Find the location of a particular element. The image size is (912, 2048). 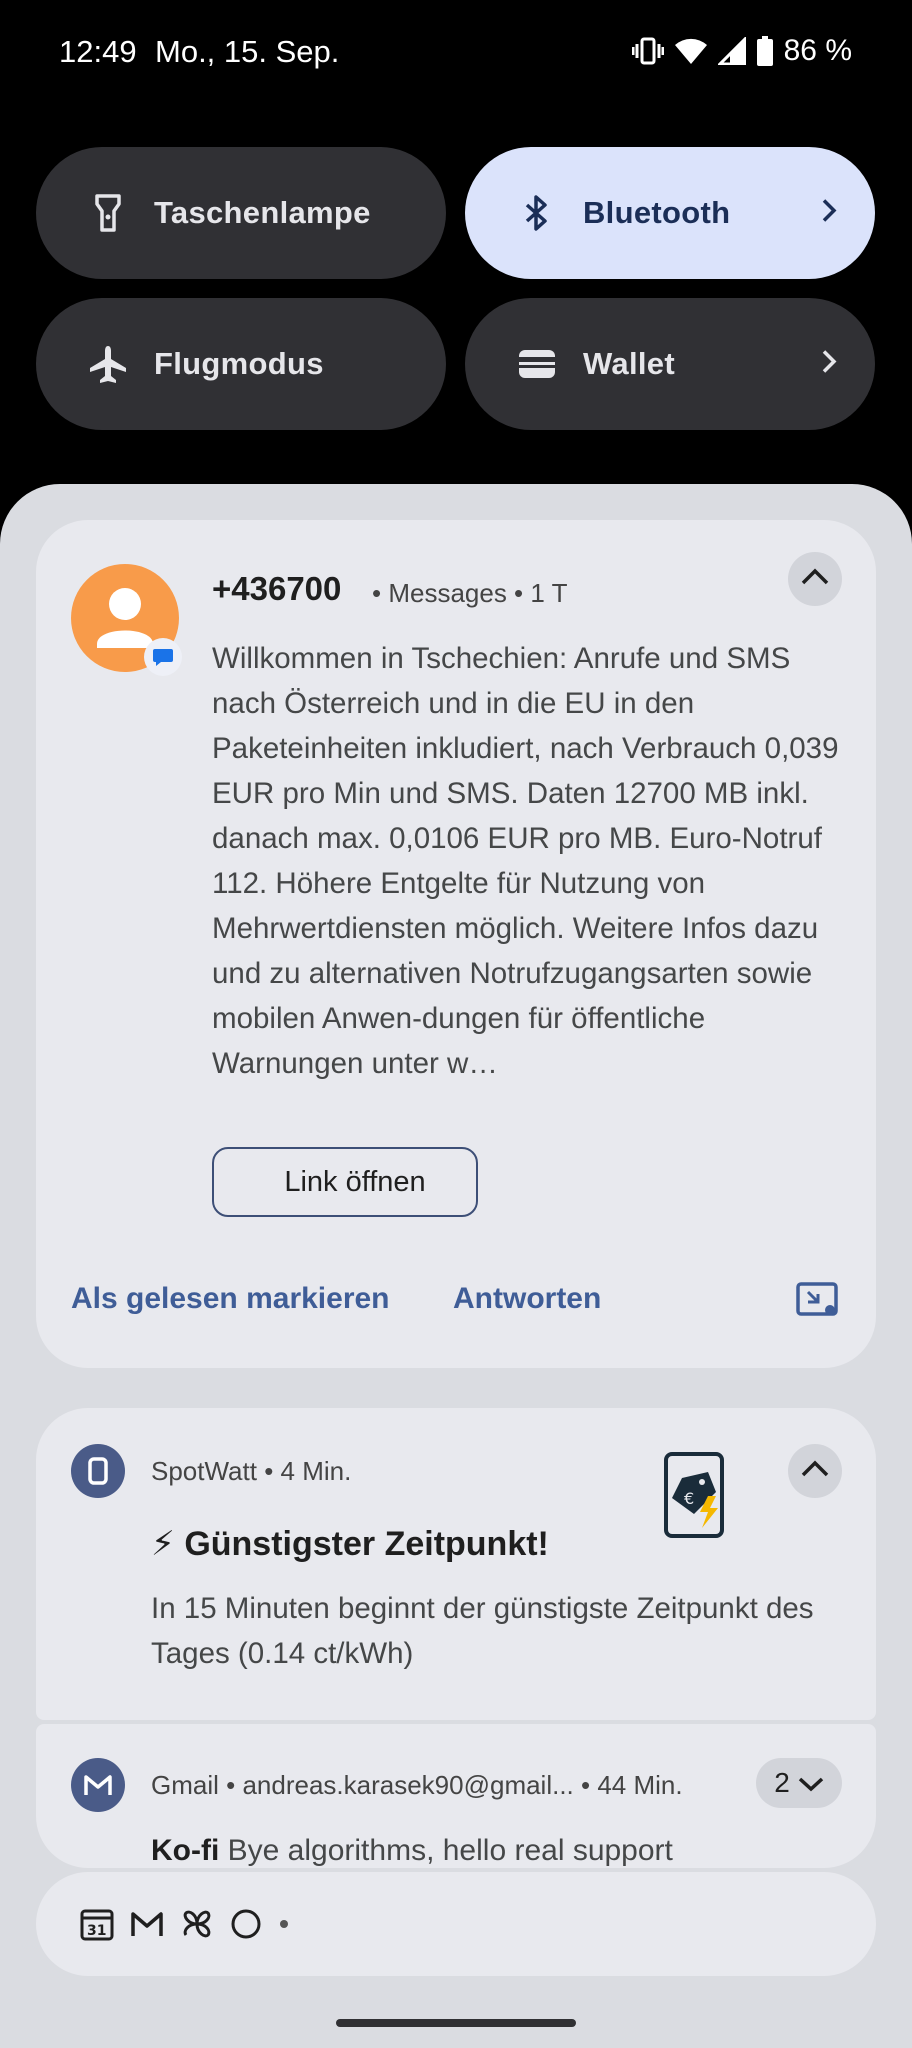

gmail-icon is located at coordinates (147, 1924).